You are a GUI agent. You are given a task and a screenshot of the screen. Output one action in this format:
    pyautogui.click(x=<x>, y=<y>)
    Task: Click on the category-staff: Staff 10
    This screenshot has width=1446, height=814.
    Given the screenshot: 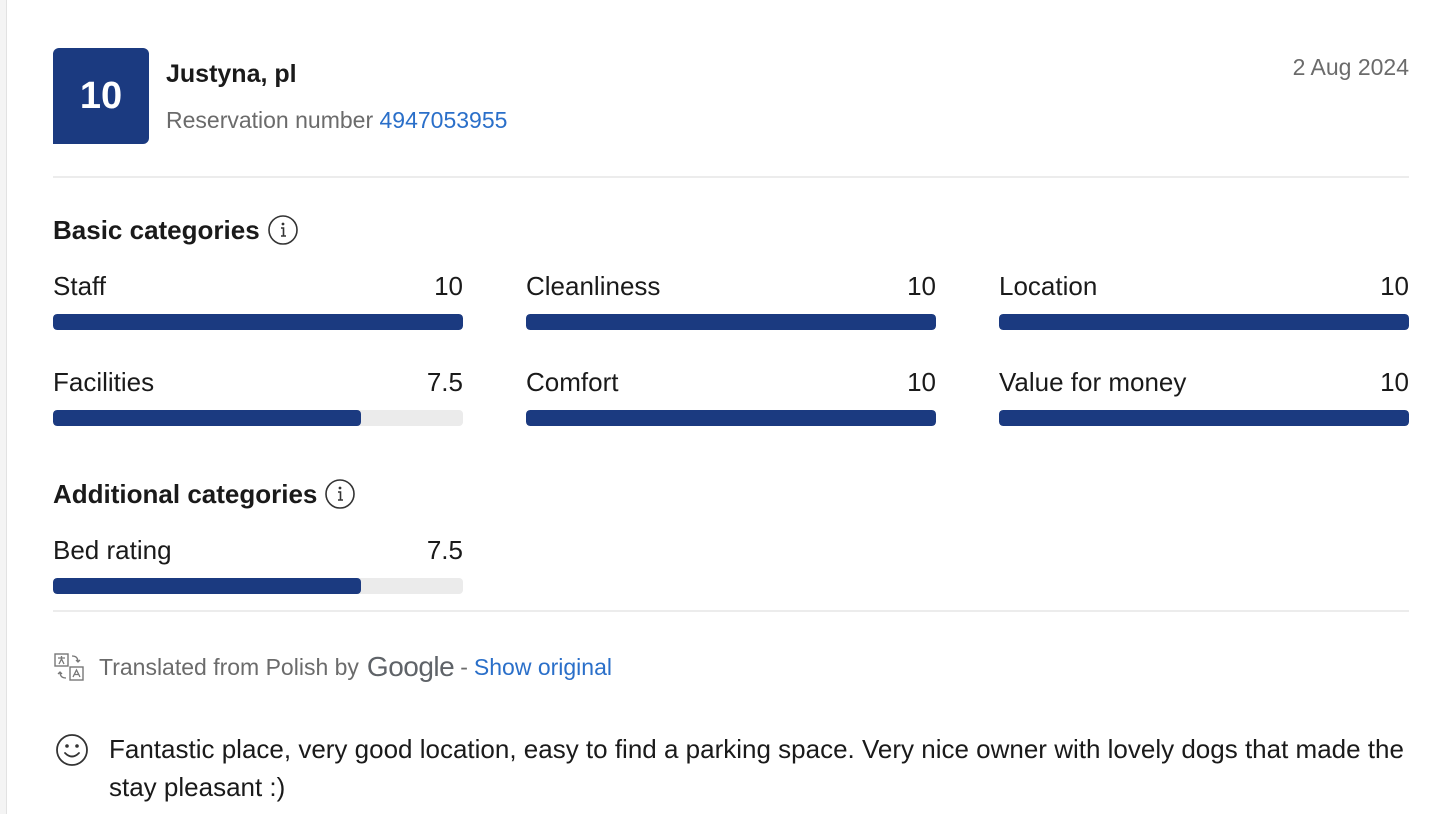 What is the action you would take?
    pyautogui.click(x=258, y=300)
    